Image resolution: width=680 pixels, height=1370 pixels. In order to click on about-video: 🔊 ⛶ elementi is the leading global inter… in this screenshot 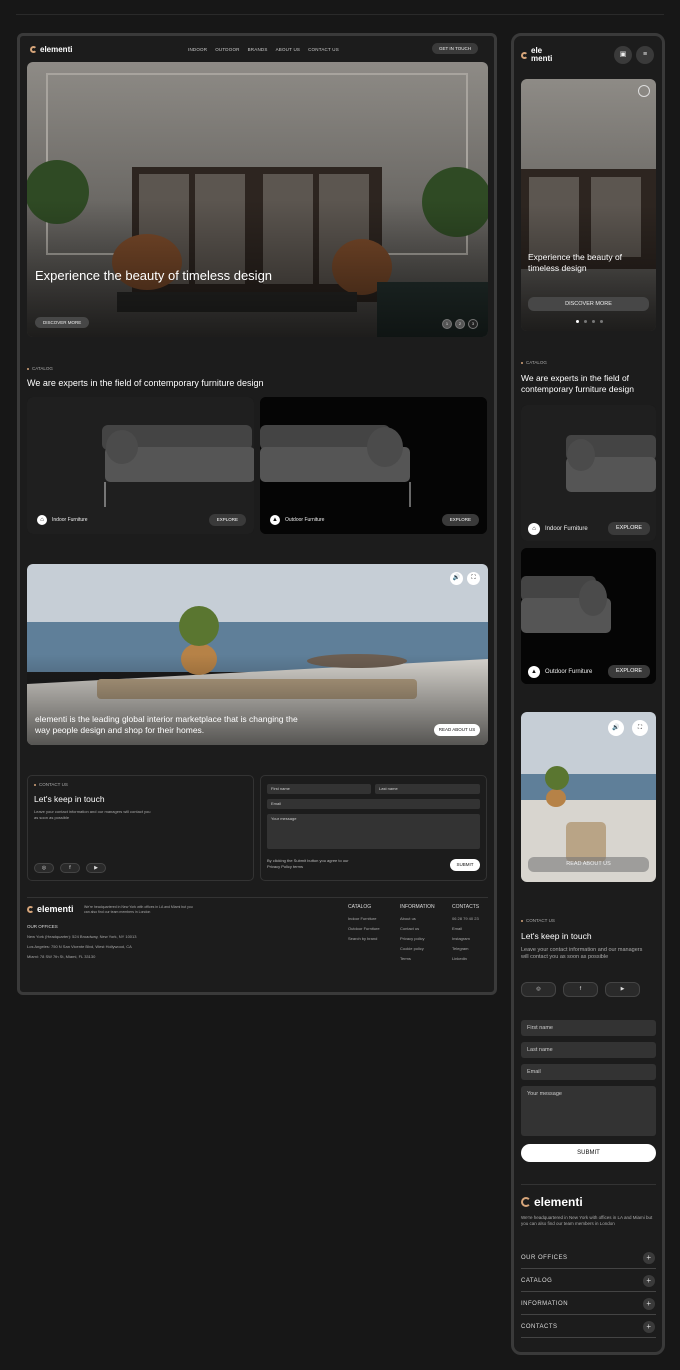, I will do `click(257, 654)`.